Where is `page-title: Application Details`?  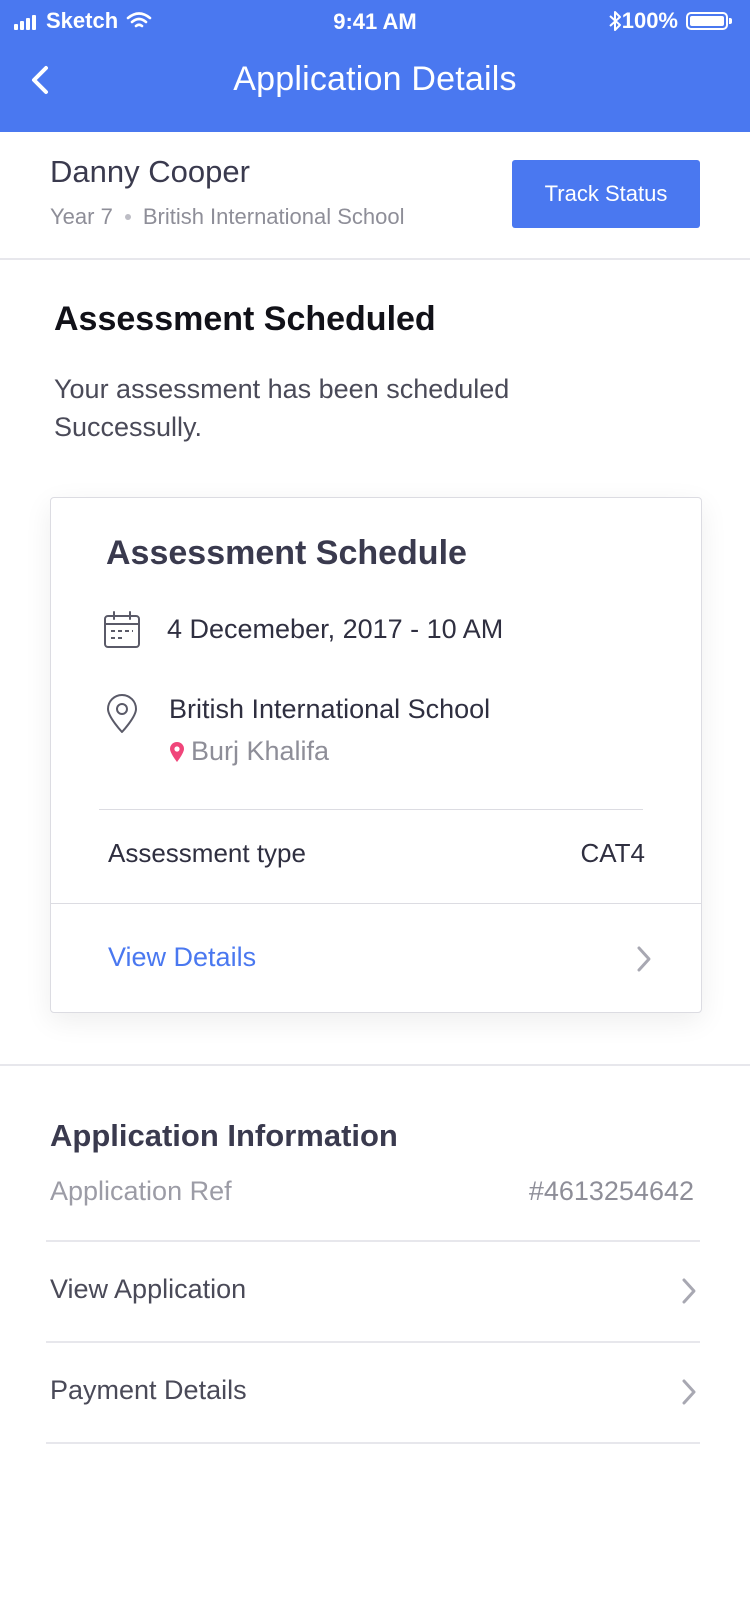
page-title: Application Details is located at coordinates (375, 79).